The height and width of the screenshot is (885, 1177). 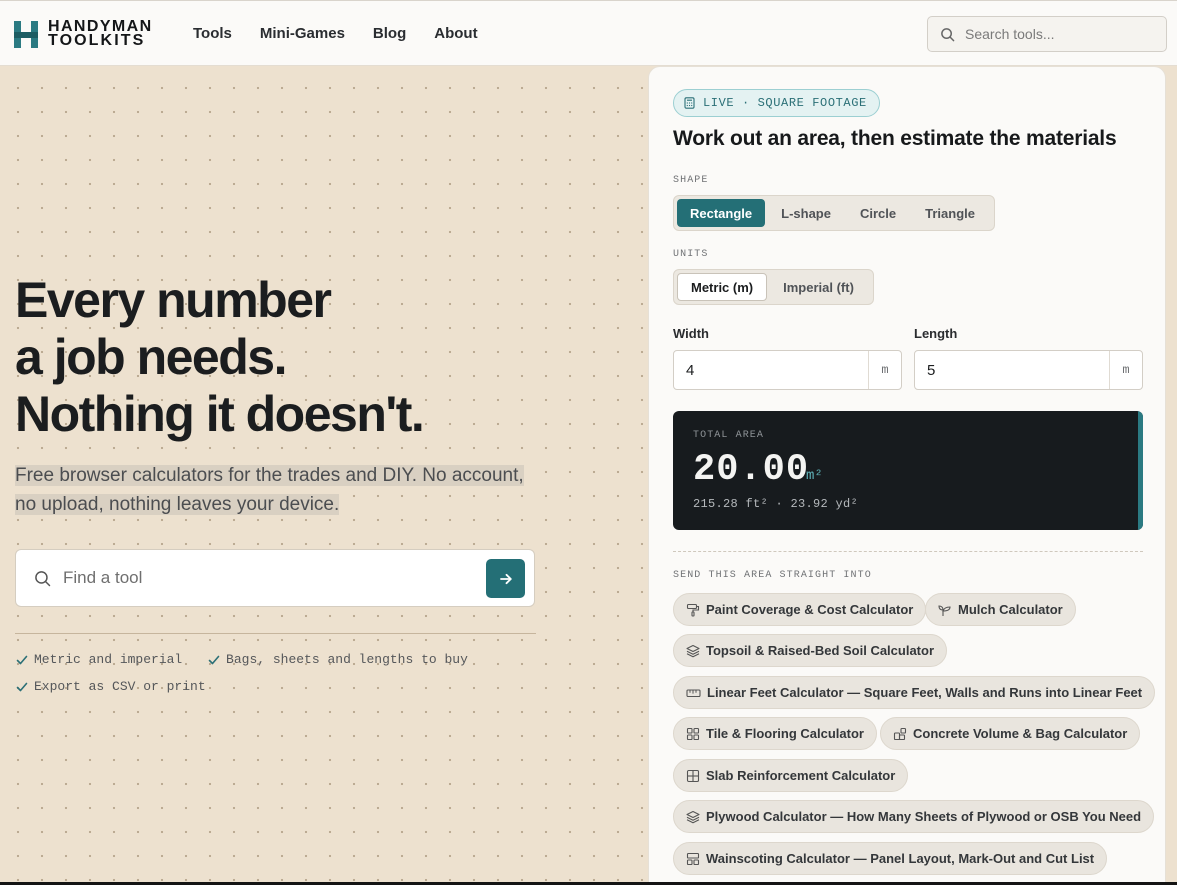 I want to click on feature-label: Metric and imperial, so click(x=108, y=659).